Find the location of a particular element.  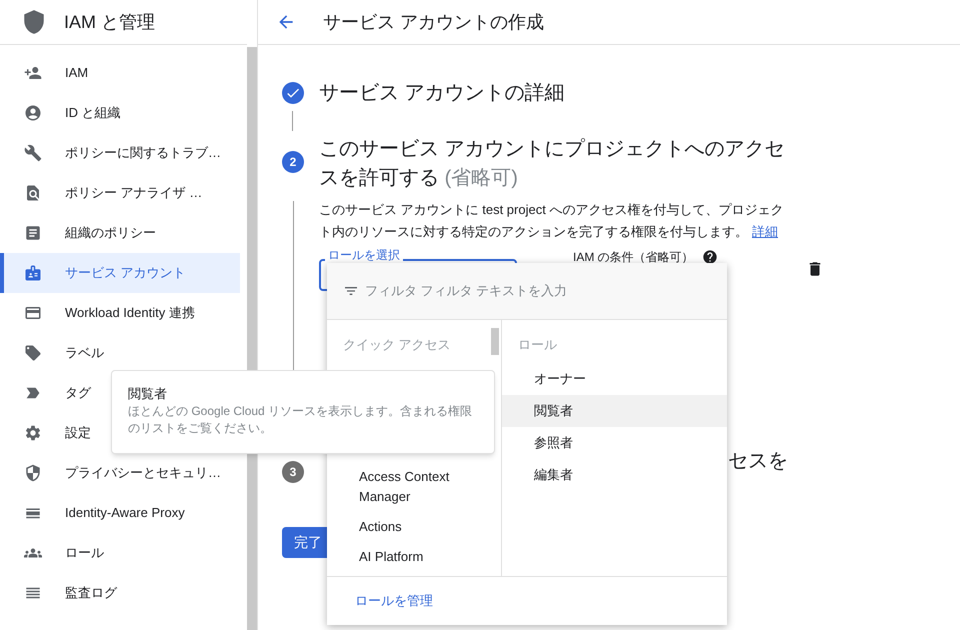

list-header: ロール is located at coordinates (537, 345).